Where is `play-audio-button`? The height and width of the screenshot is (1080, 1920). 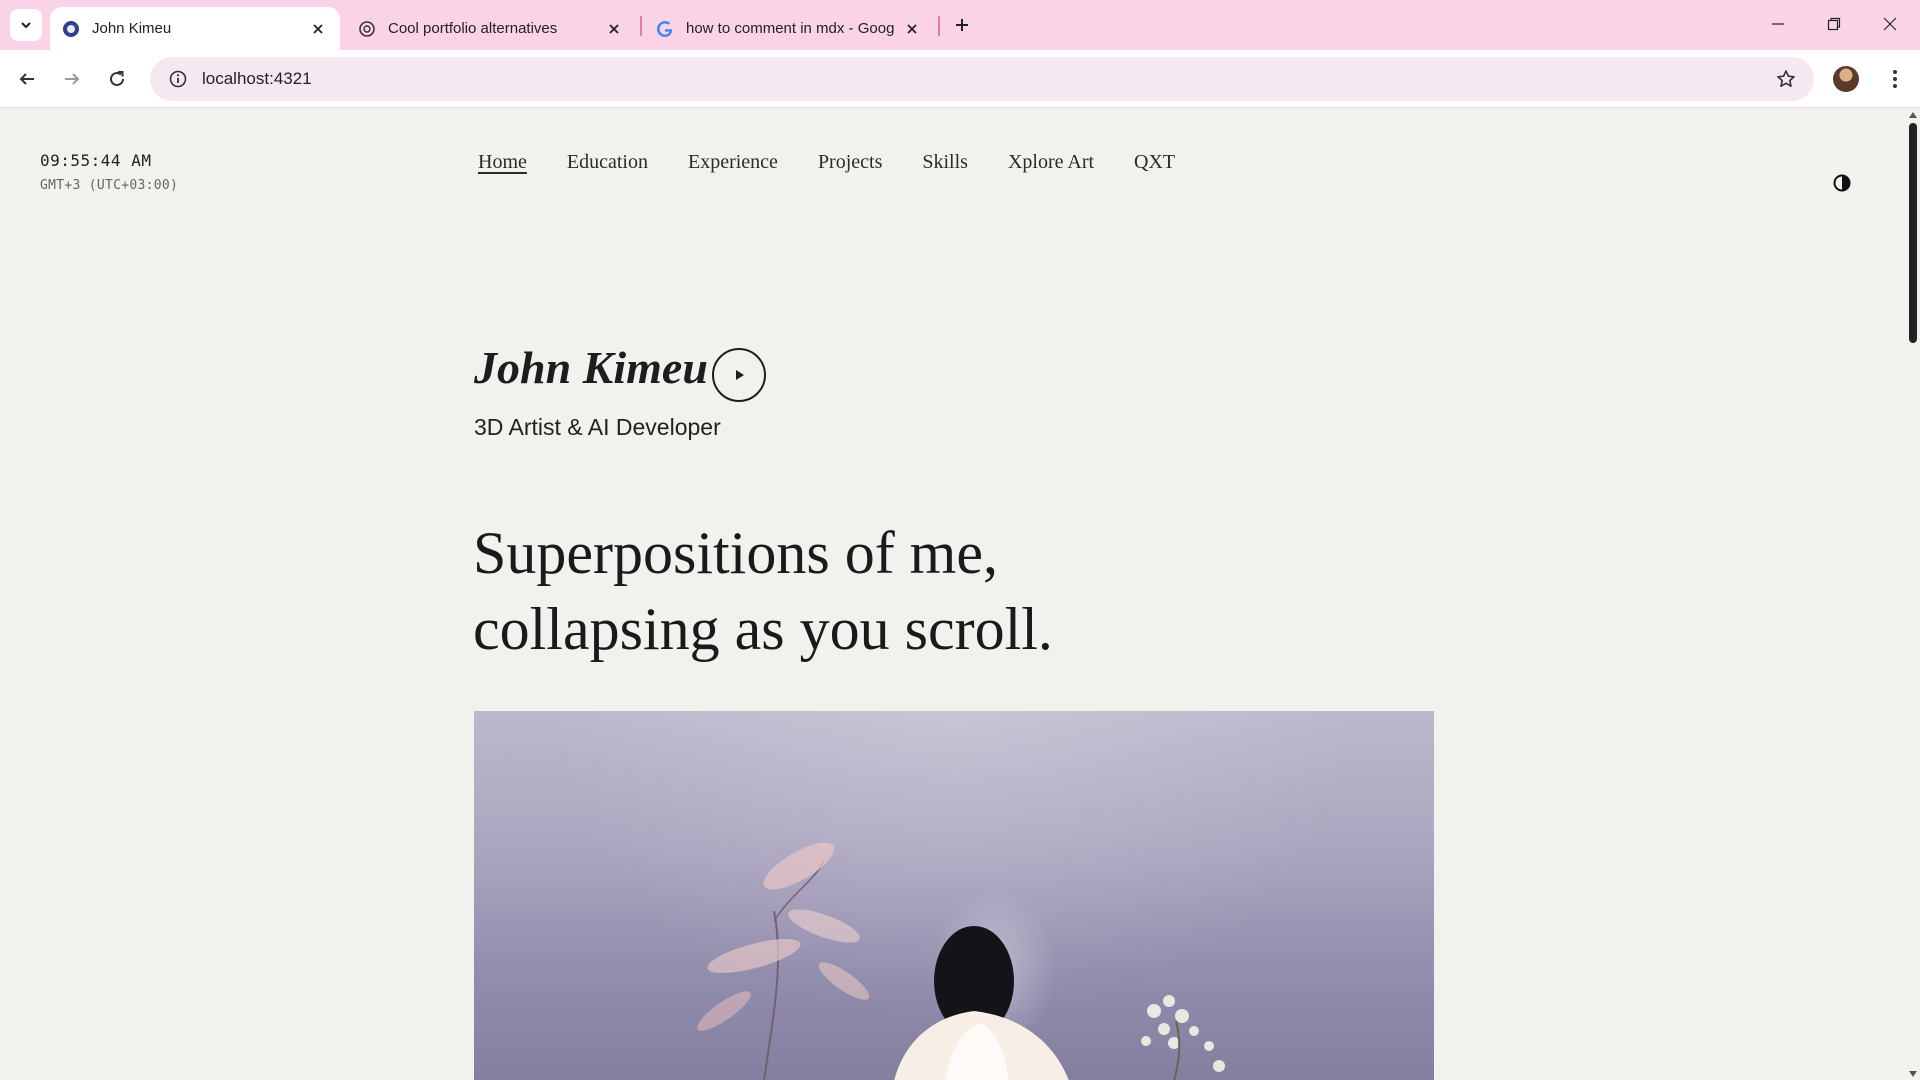
play-audio-button is located at coordinates (739, 375).